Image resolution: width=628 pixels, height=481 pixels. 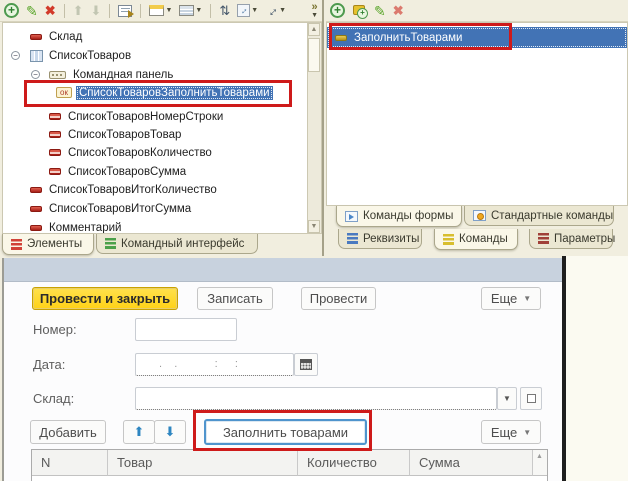 I want to click on edit-command-button: ✎, so click(x=380, y=11).